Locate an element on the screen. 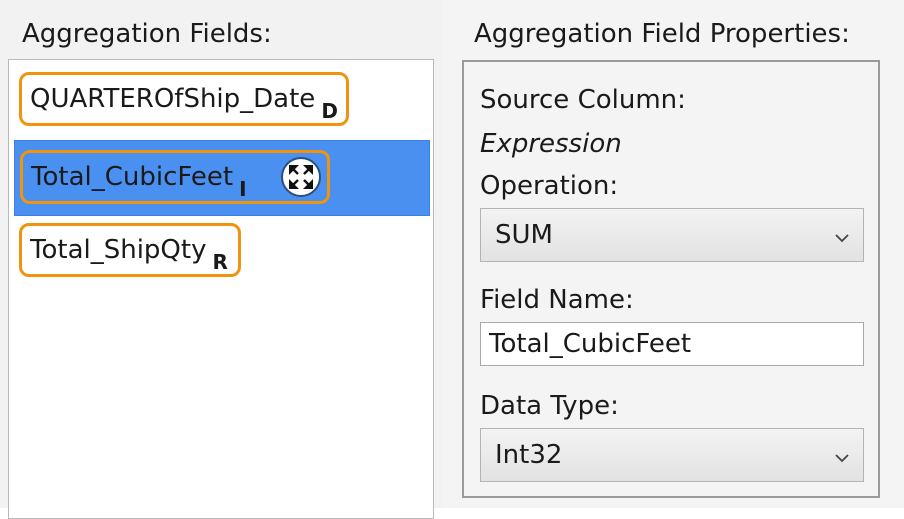  field-chip: QUARTEROfShip_Date D is located at coordinates (184, 99).